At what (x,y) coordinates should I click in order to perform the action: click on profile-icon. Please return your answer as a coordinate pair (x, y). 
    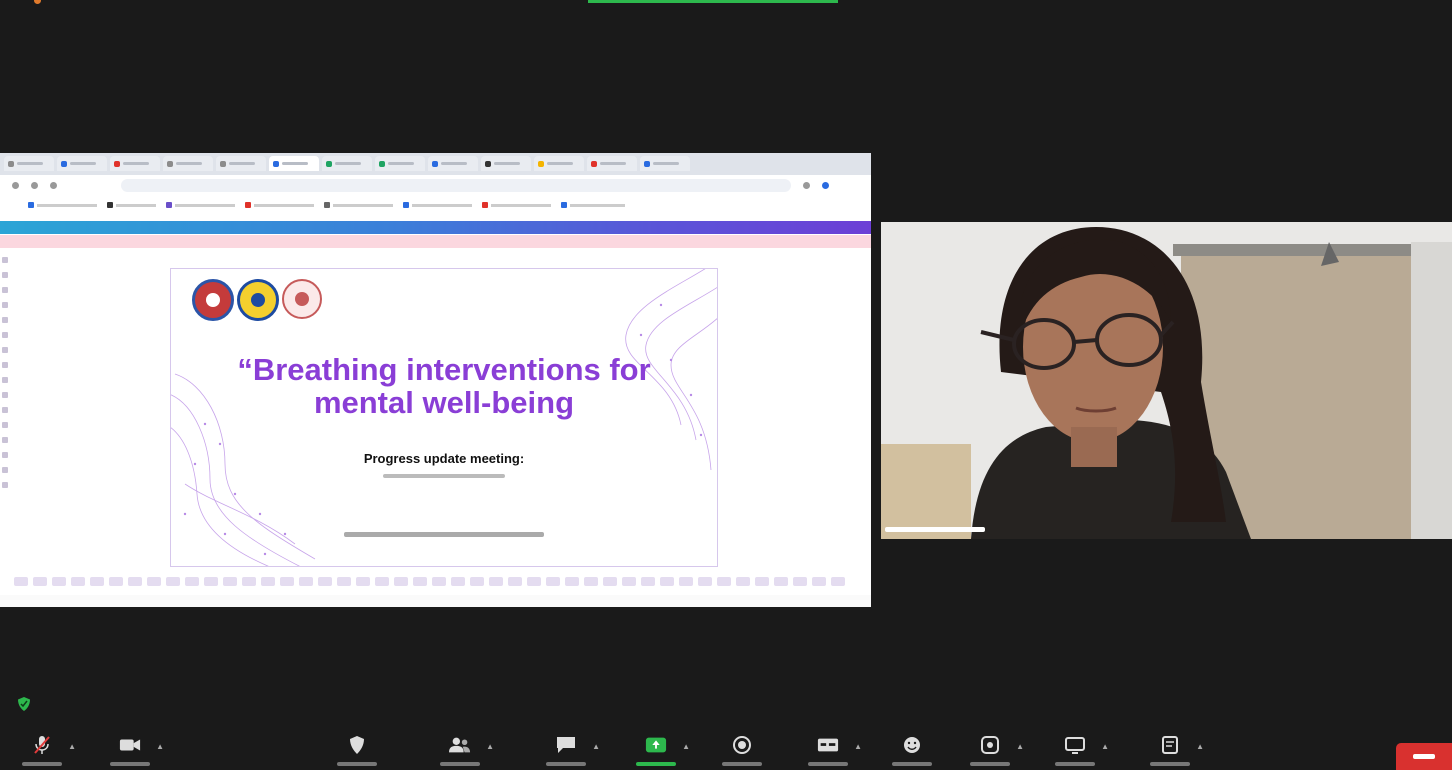
    Looking at the image, I should click on (825, 185).